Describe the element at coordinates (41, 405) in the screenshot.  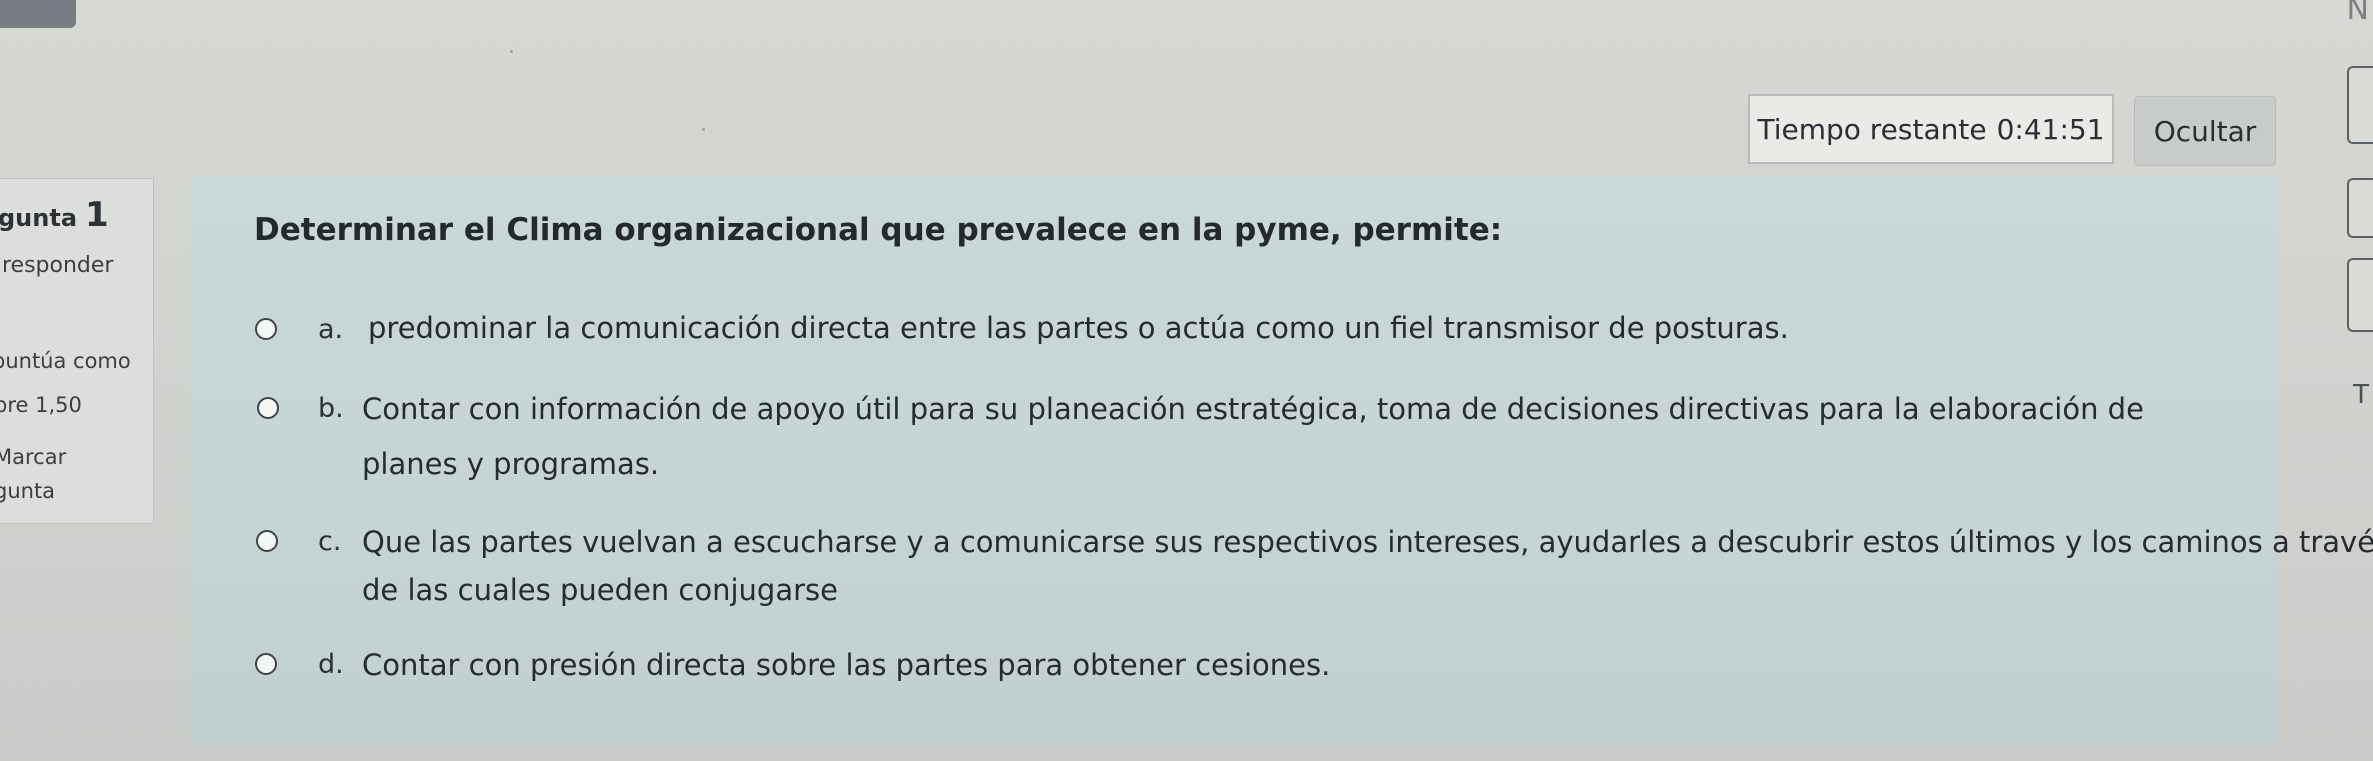
I see `question-score-line-2: bre 1,50` at that location.